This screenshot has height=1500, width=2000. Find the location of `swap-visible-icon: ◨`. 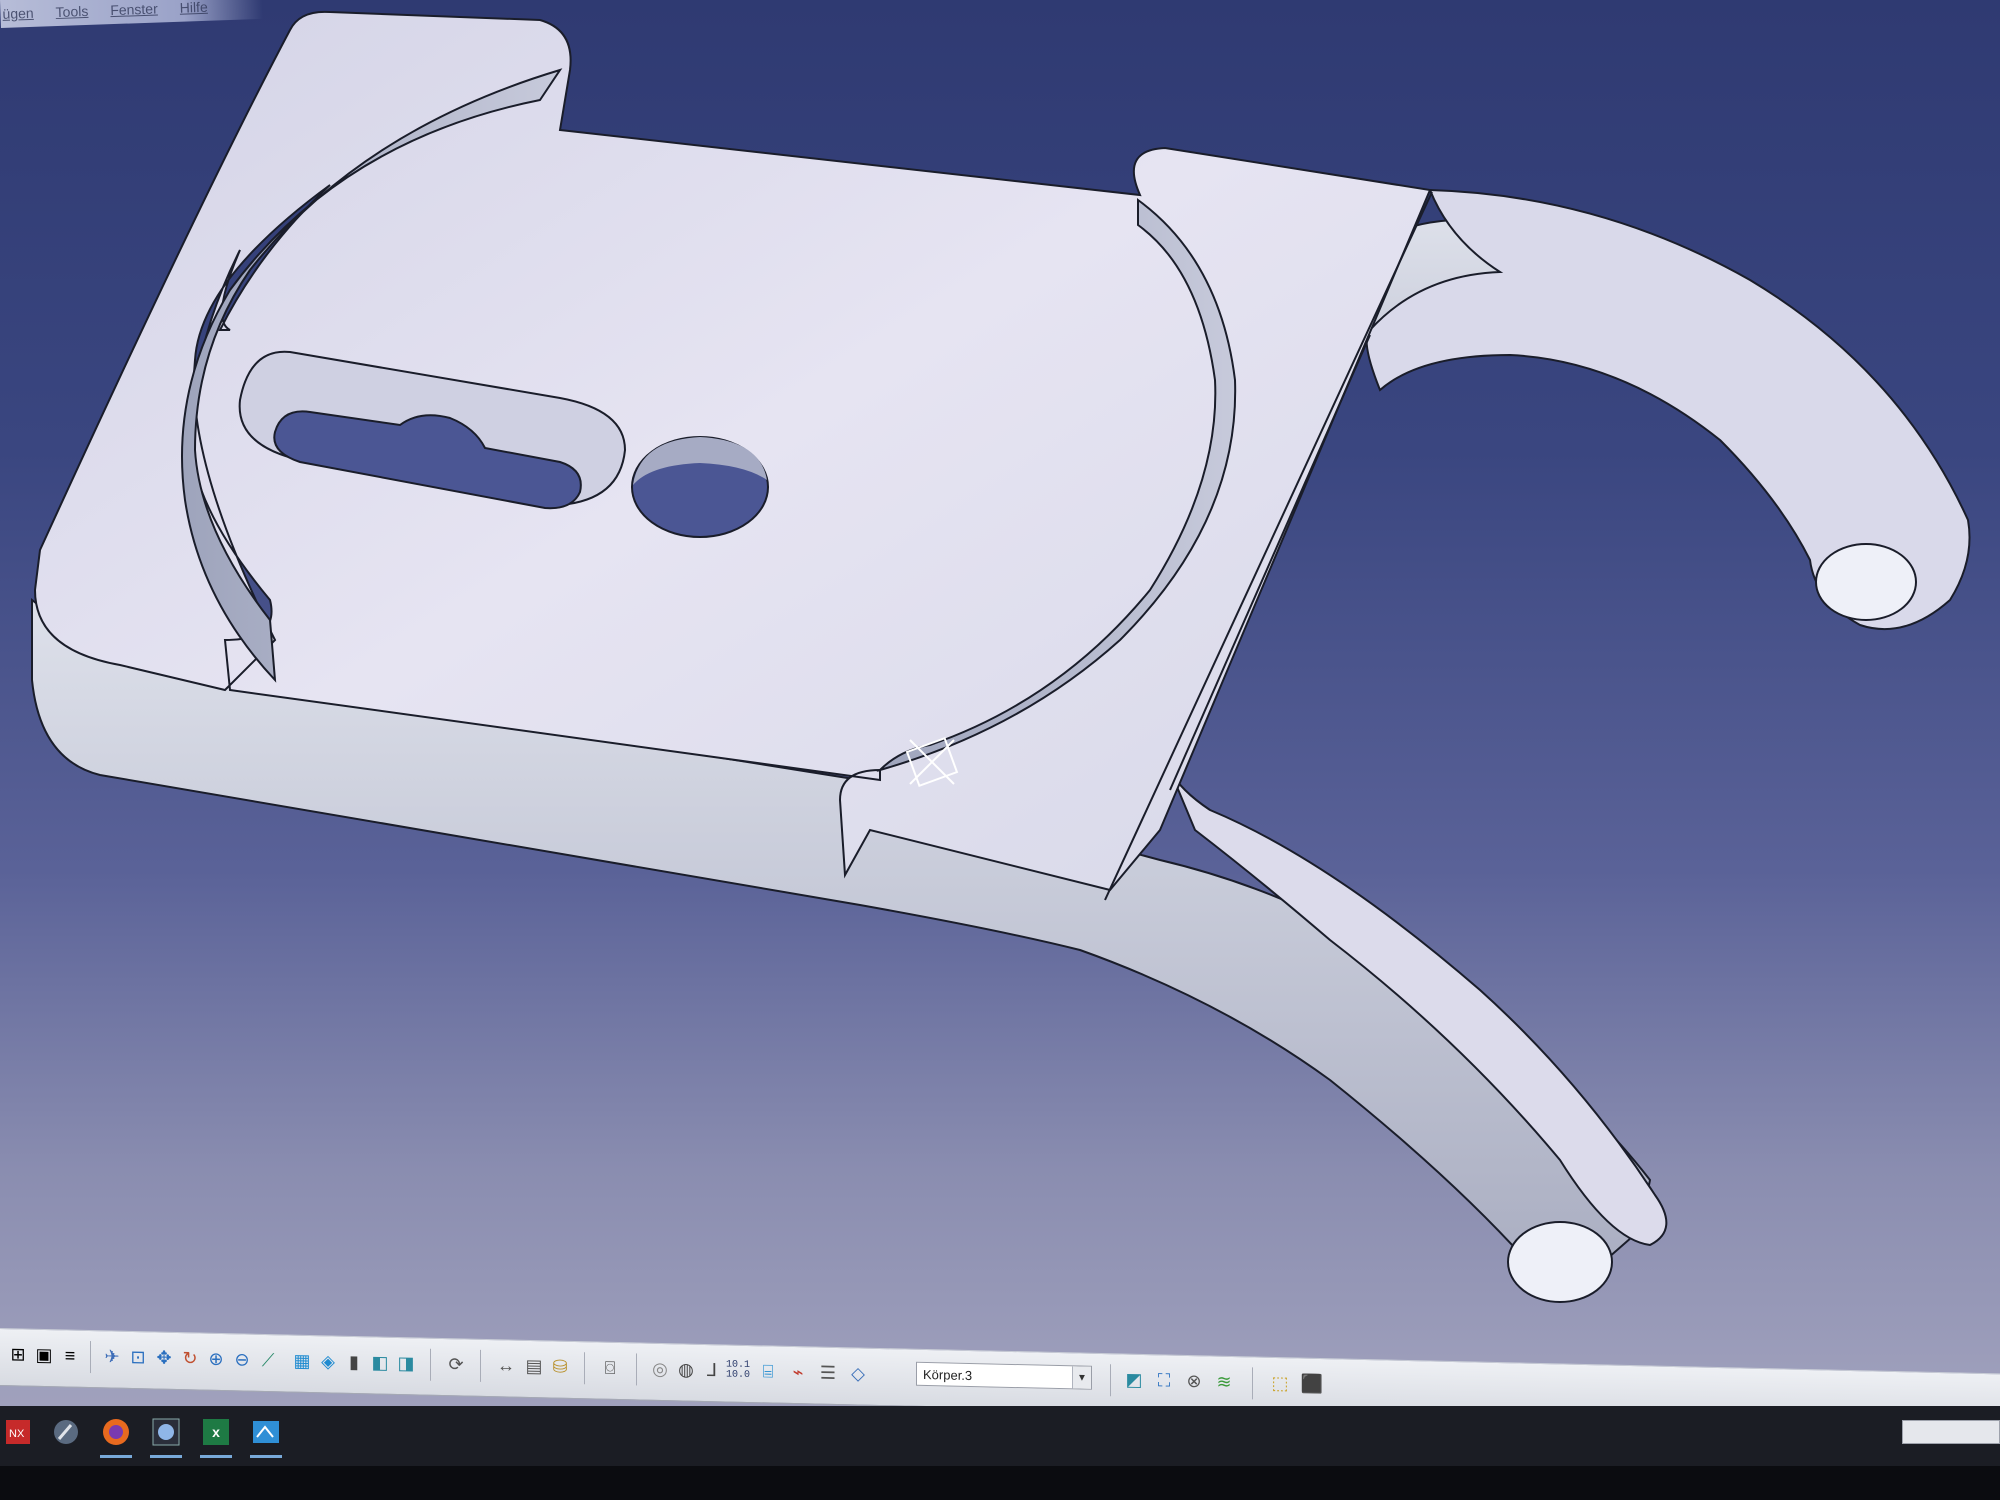

swap-visible-icon: ◨ is located at coordinates (406, 1363).